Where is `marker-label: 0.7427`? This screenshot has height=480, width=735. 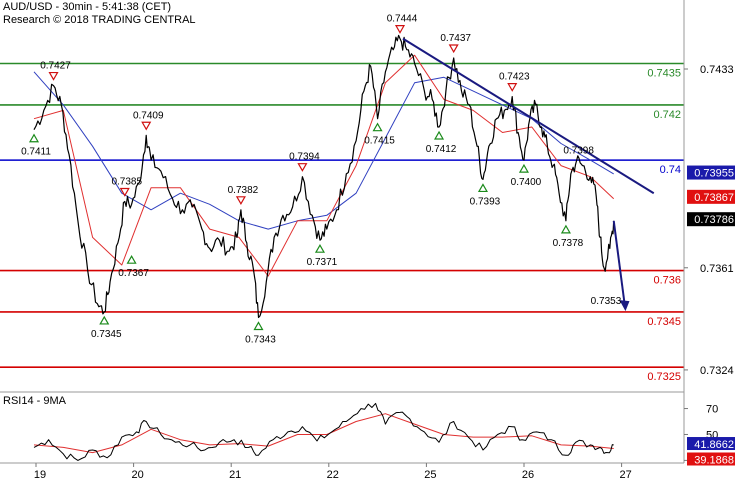
marker-label: 0.7427 is located at coordinates (55, 66).